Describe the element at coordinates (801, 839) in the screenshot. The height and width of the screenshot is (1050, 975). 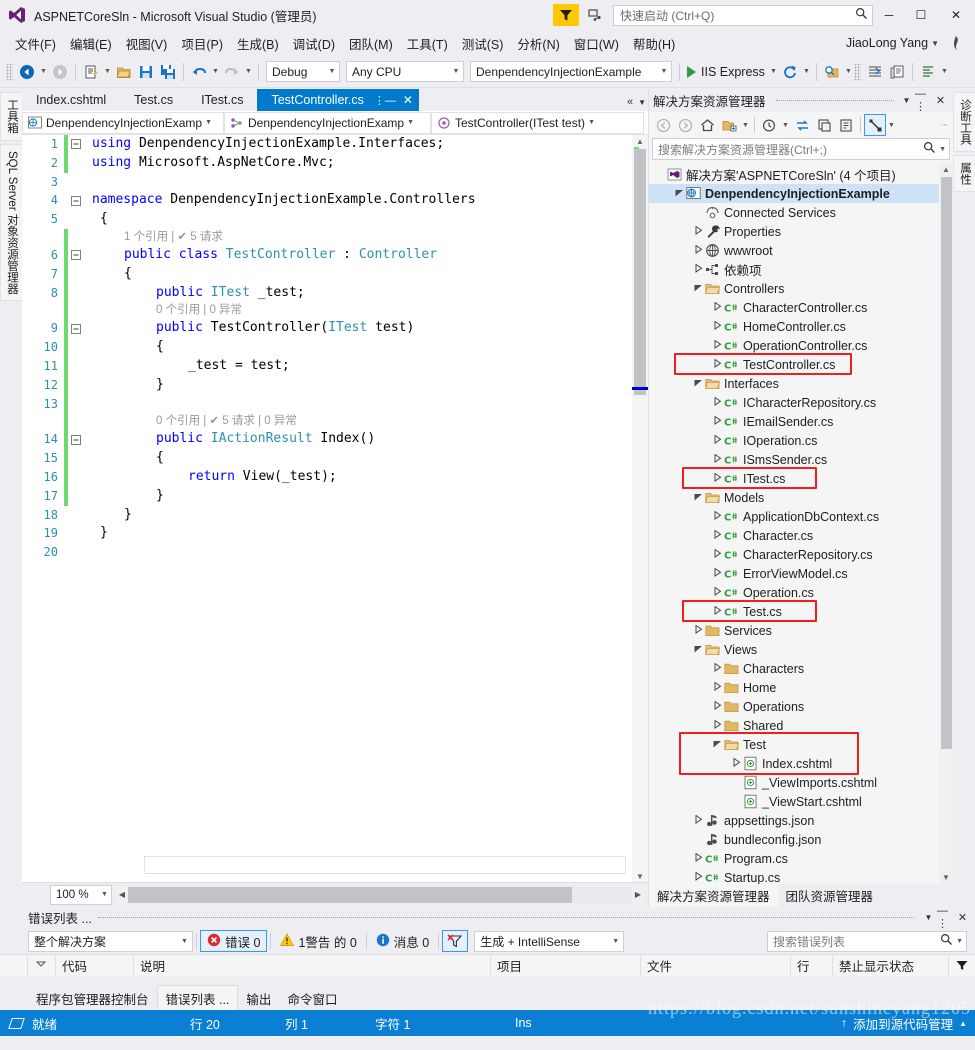
I see `tree-item-bundleconfig-json: bundleconfig.json` at that location.